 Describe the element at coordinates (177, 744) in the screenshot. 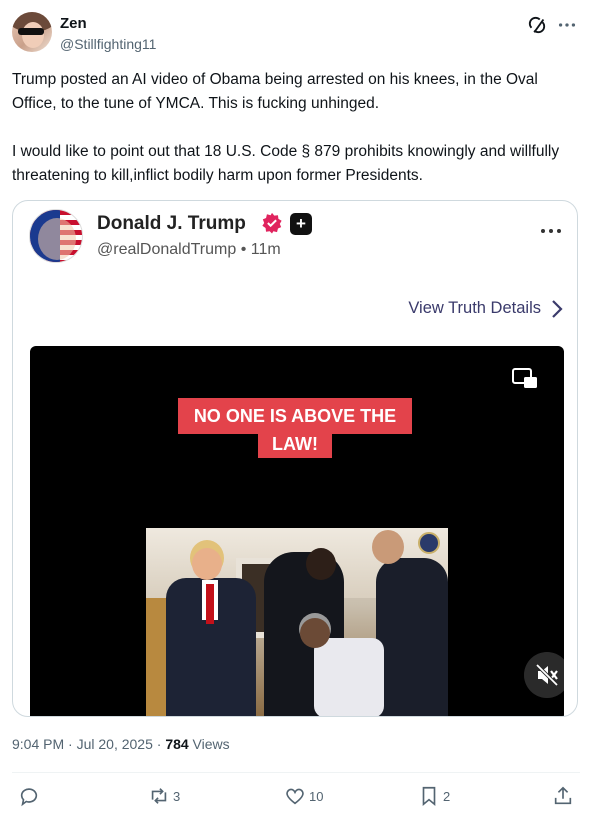

I see `views-count: 784` at that location.